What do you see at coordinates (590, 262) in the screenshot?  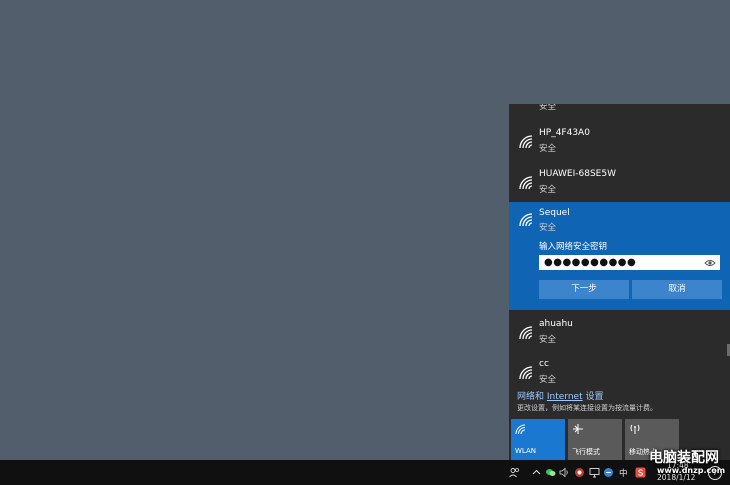 I see `password-value: ●●●●●●●●●●` at bounding box center [590, 262].